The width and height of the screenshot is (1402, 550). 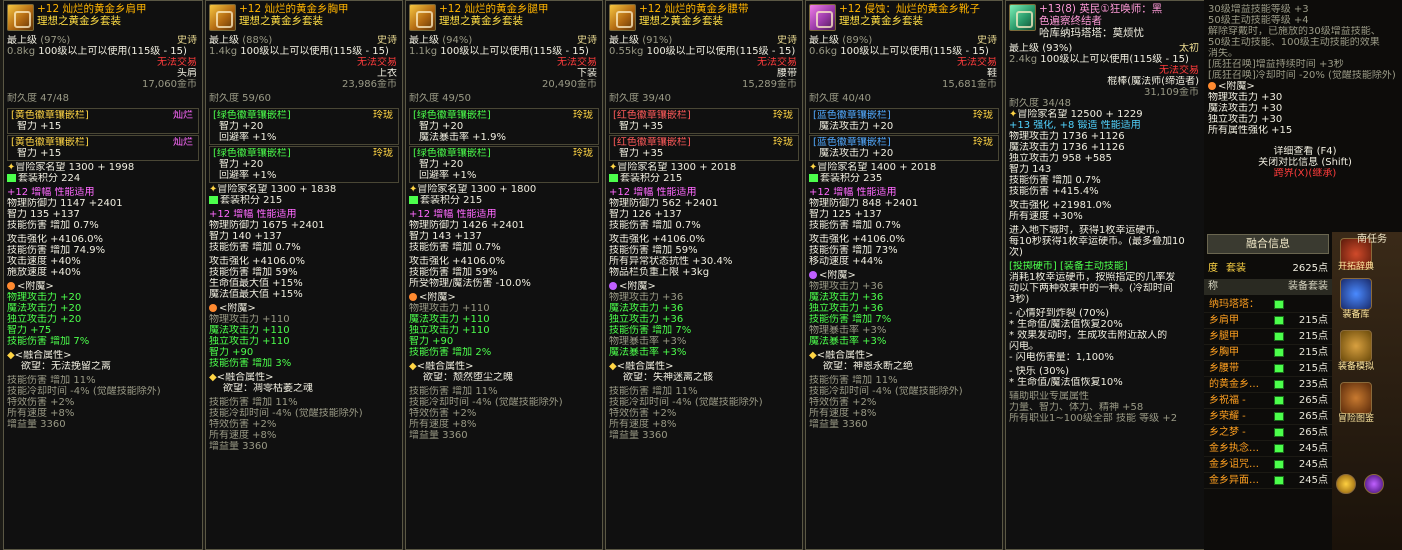 I want to click on fusion-row: 乡祝福 - 265点, so click(x=1268, y=401).